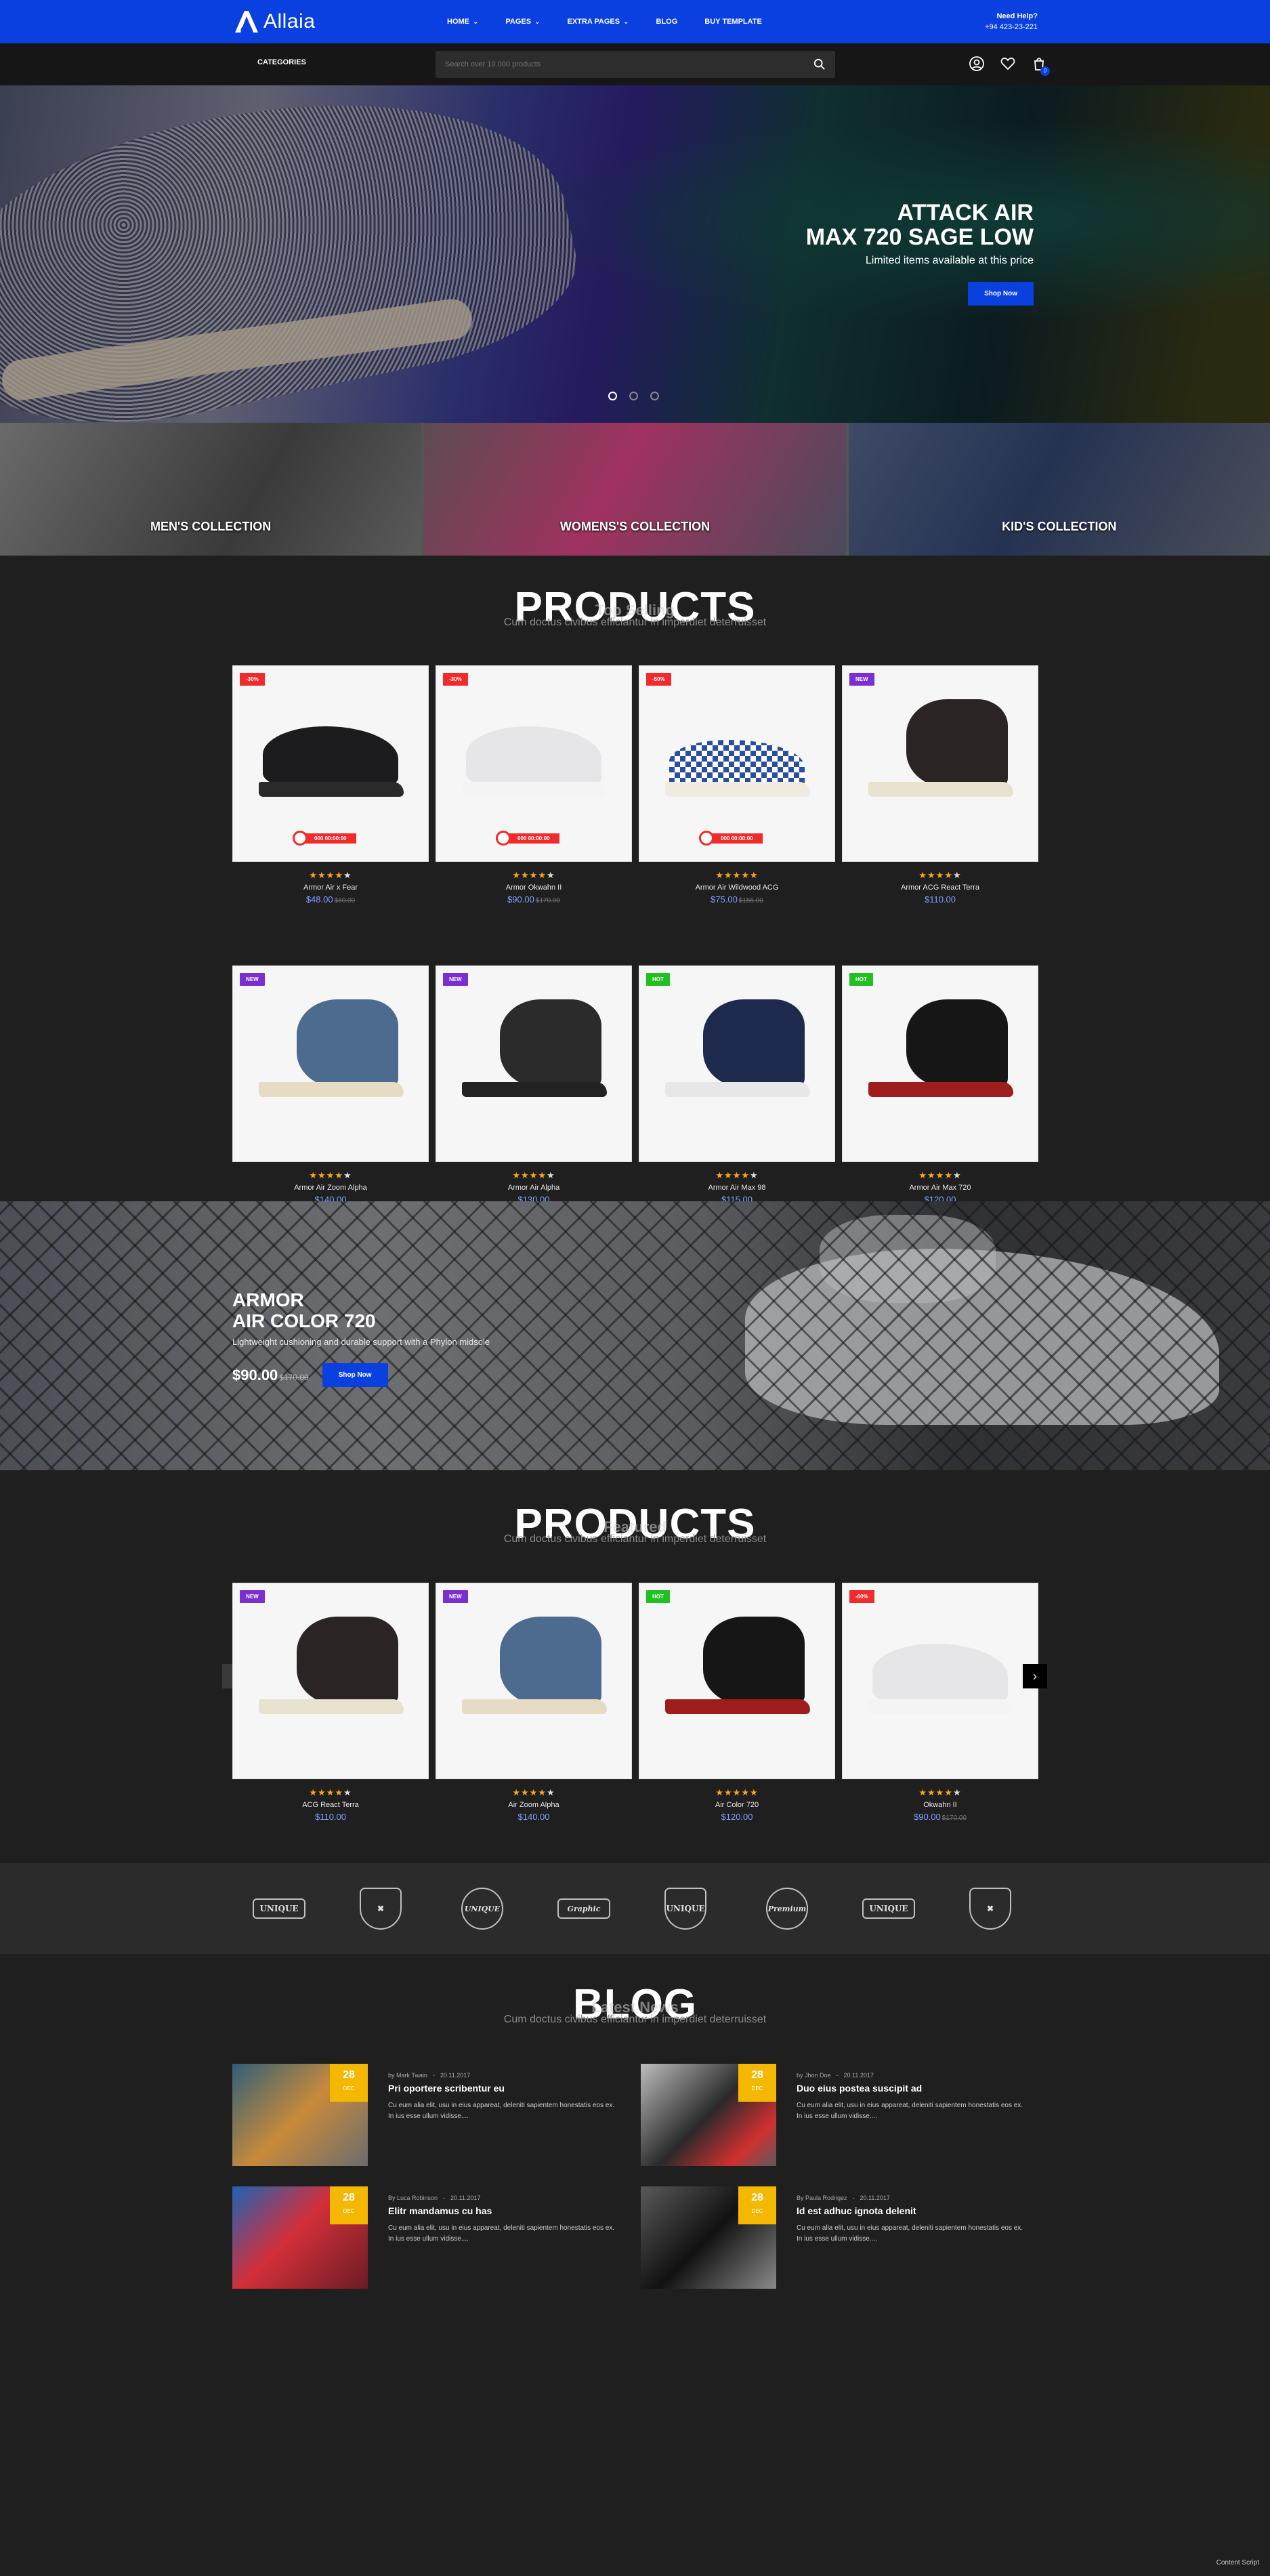 This screenshot has width=1270, height=2576. Describe the element at coordinates (635, 489) in the screenshot. I see `collection-women: WOMENS'S COLLECTION` at that location.